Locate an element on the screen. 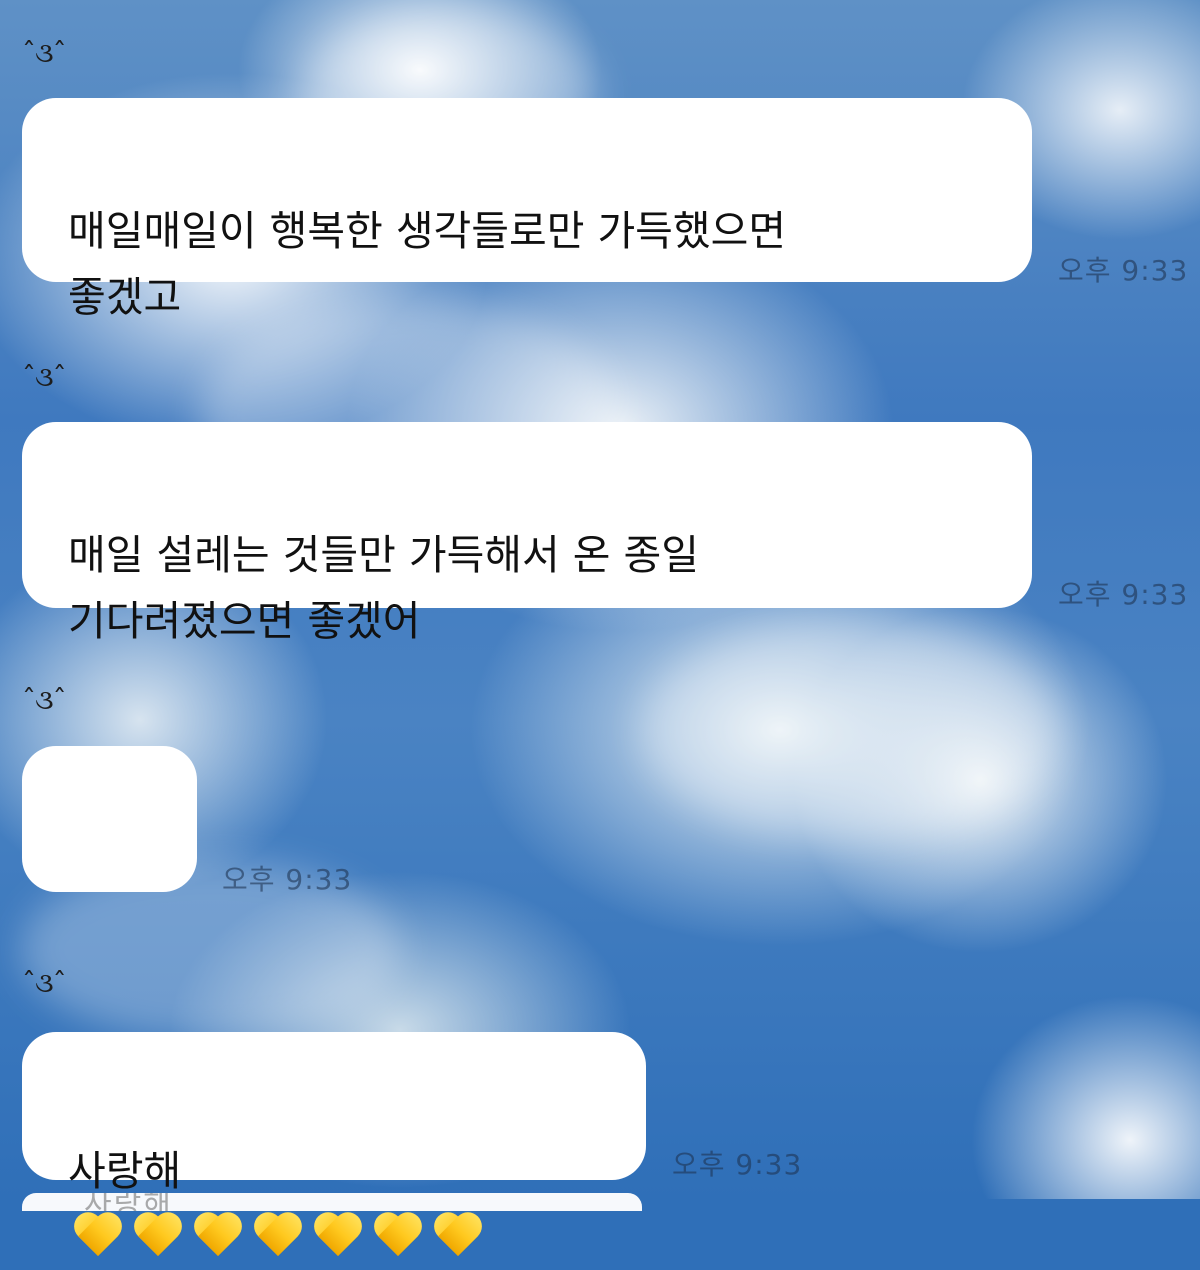  cutoff-message-bubble: 사랑해 is located at coordinates (332, 1202).